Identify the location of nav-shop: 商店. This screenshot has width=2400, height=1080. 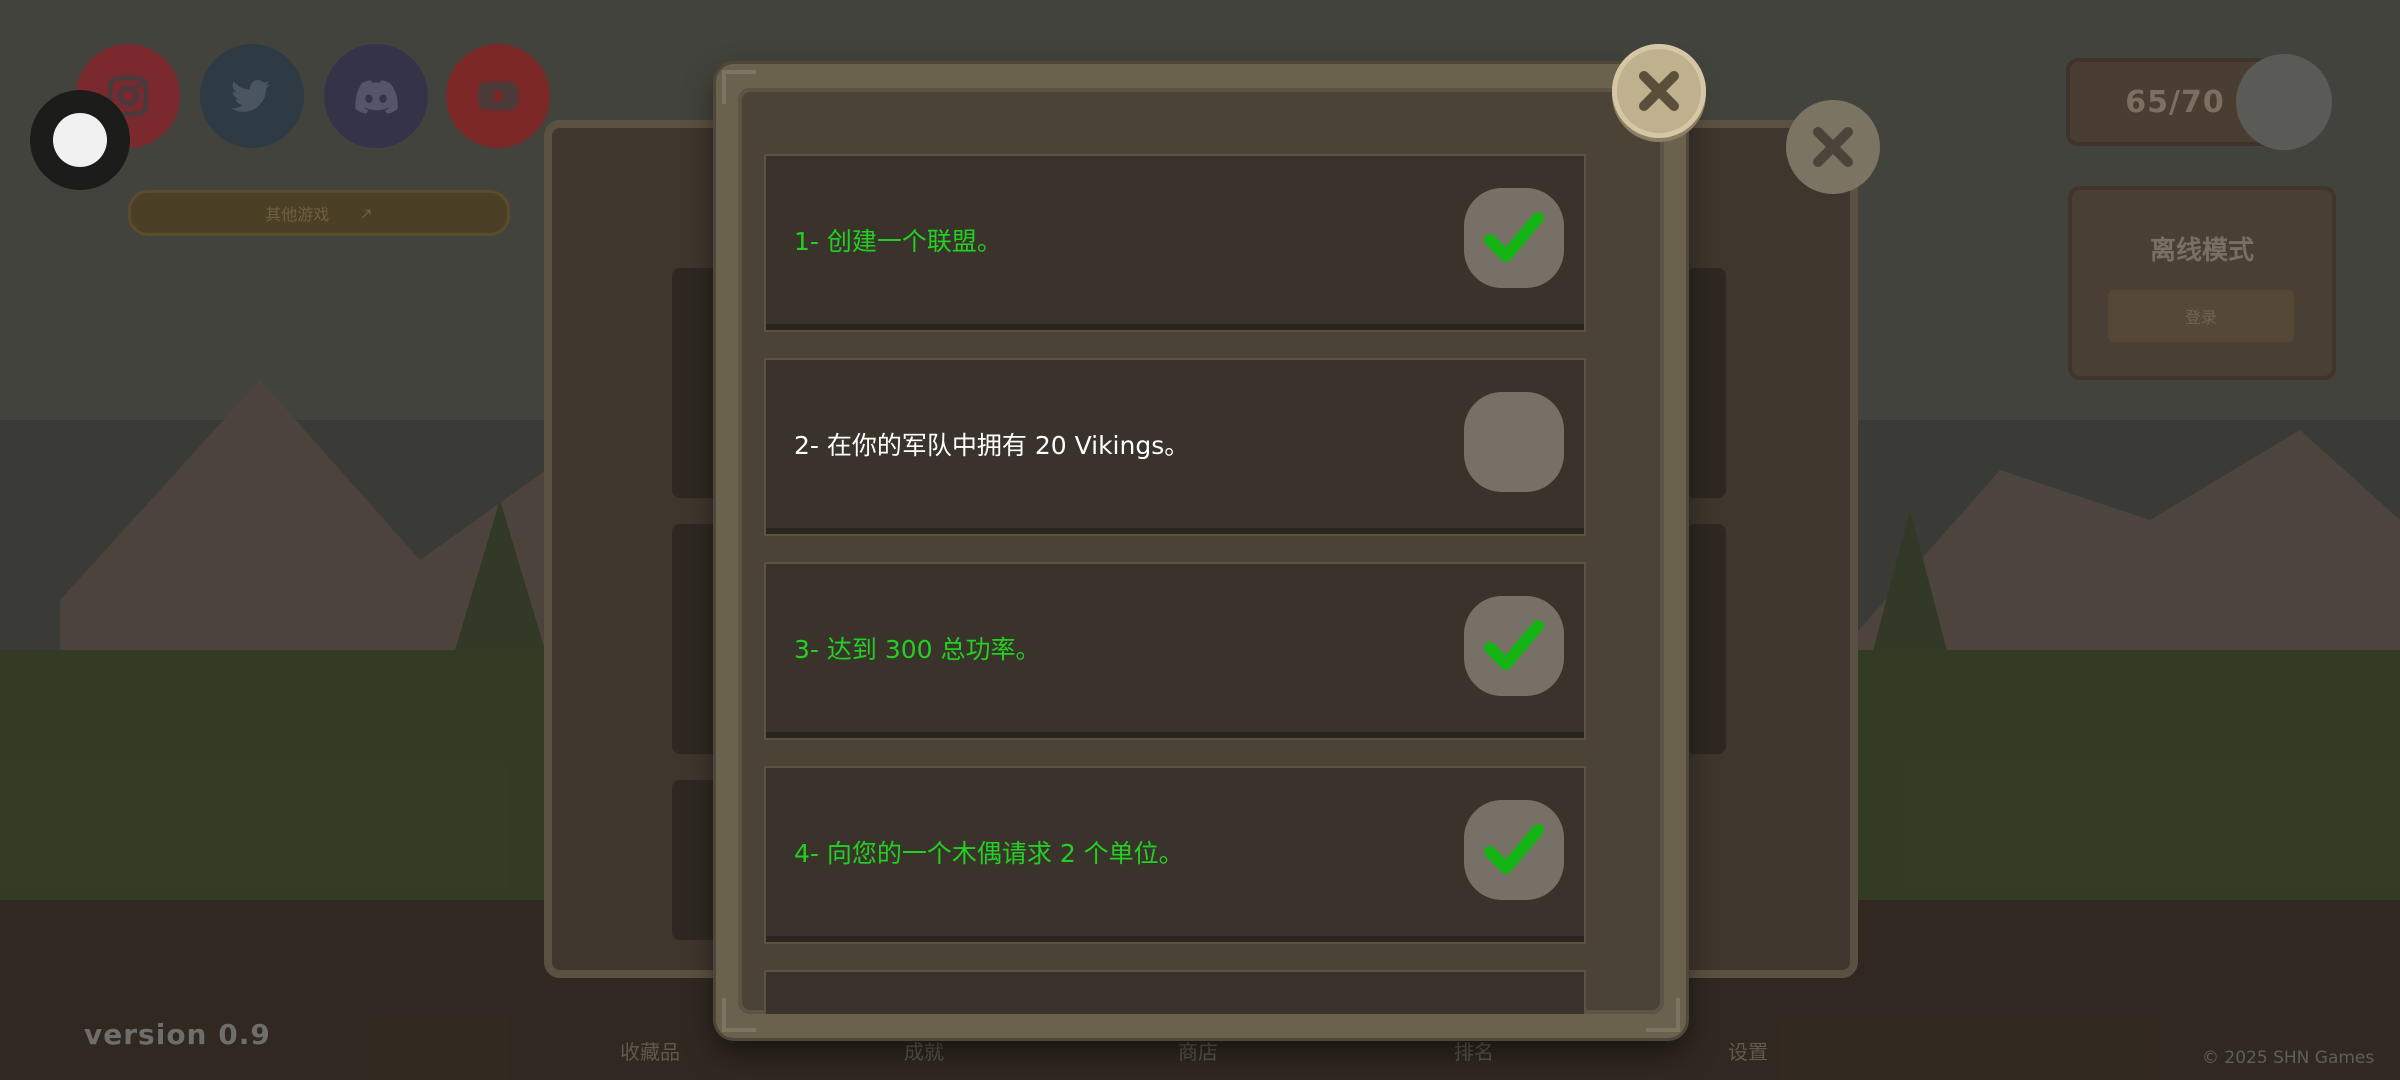
(1198, 1050).